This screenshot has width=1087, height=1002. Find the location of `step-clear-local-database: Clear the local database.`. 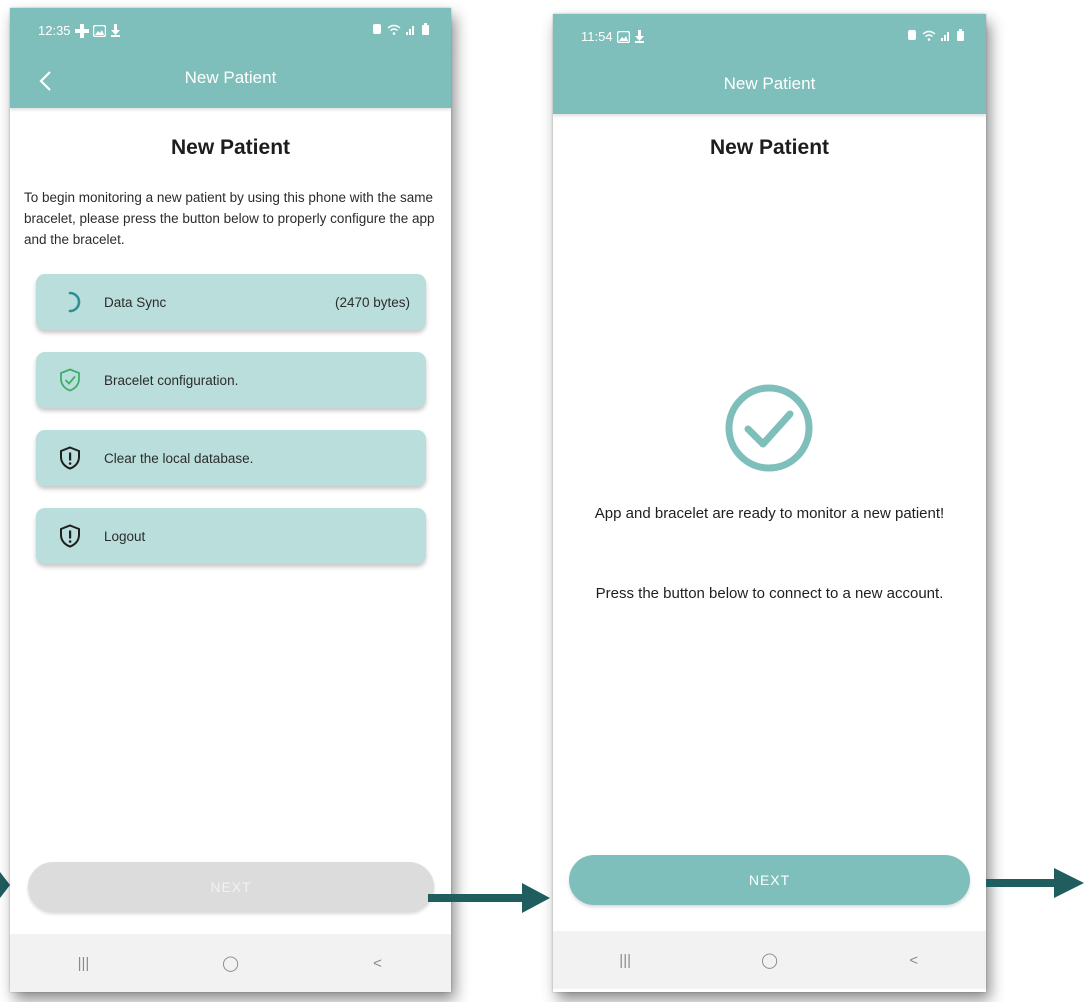

step-clear-local-database: Clear the local database. is located at coordinates (231, 458).